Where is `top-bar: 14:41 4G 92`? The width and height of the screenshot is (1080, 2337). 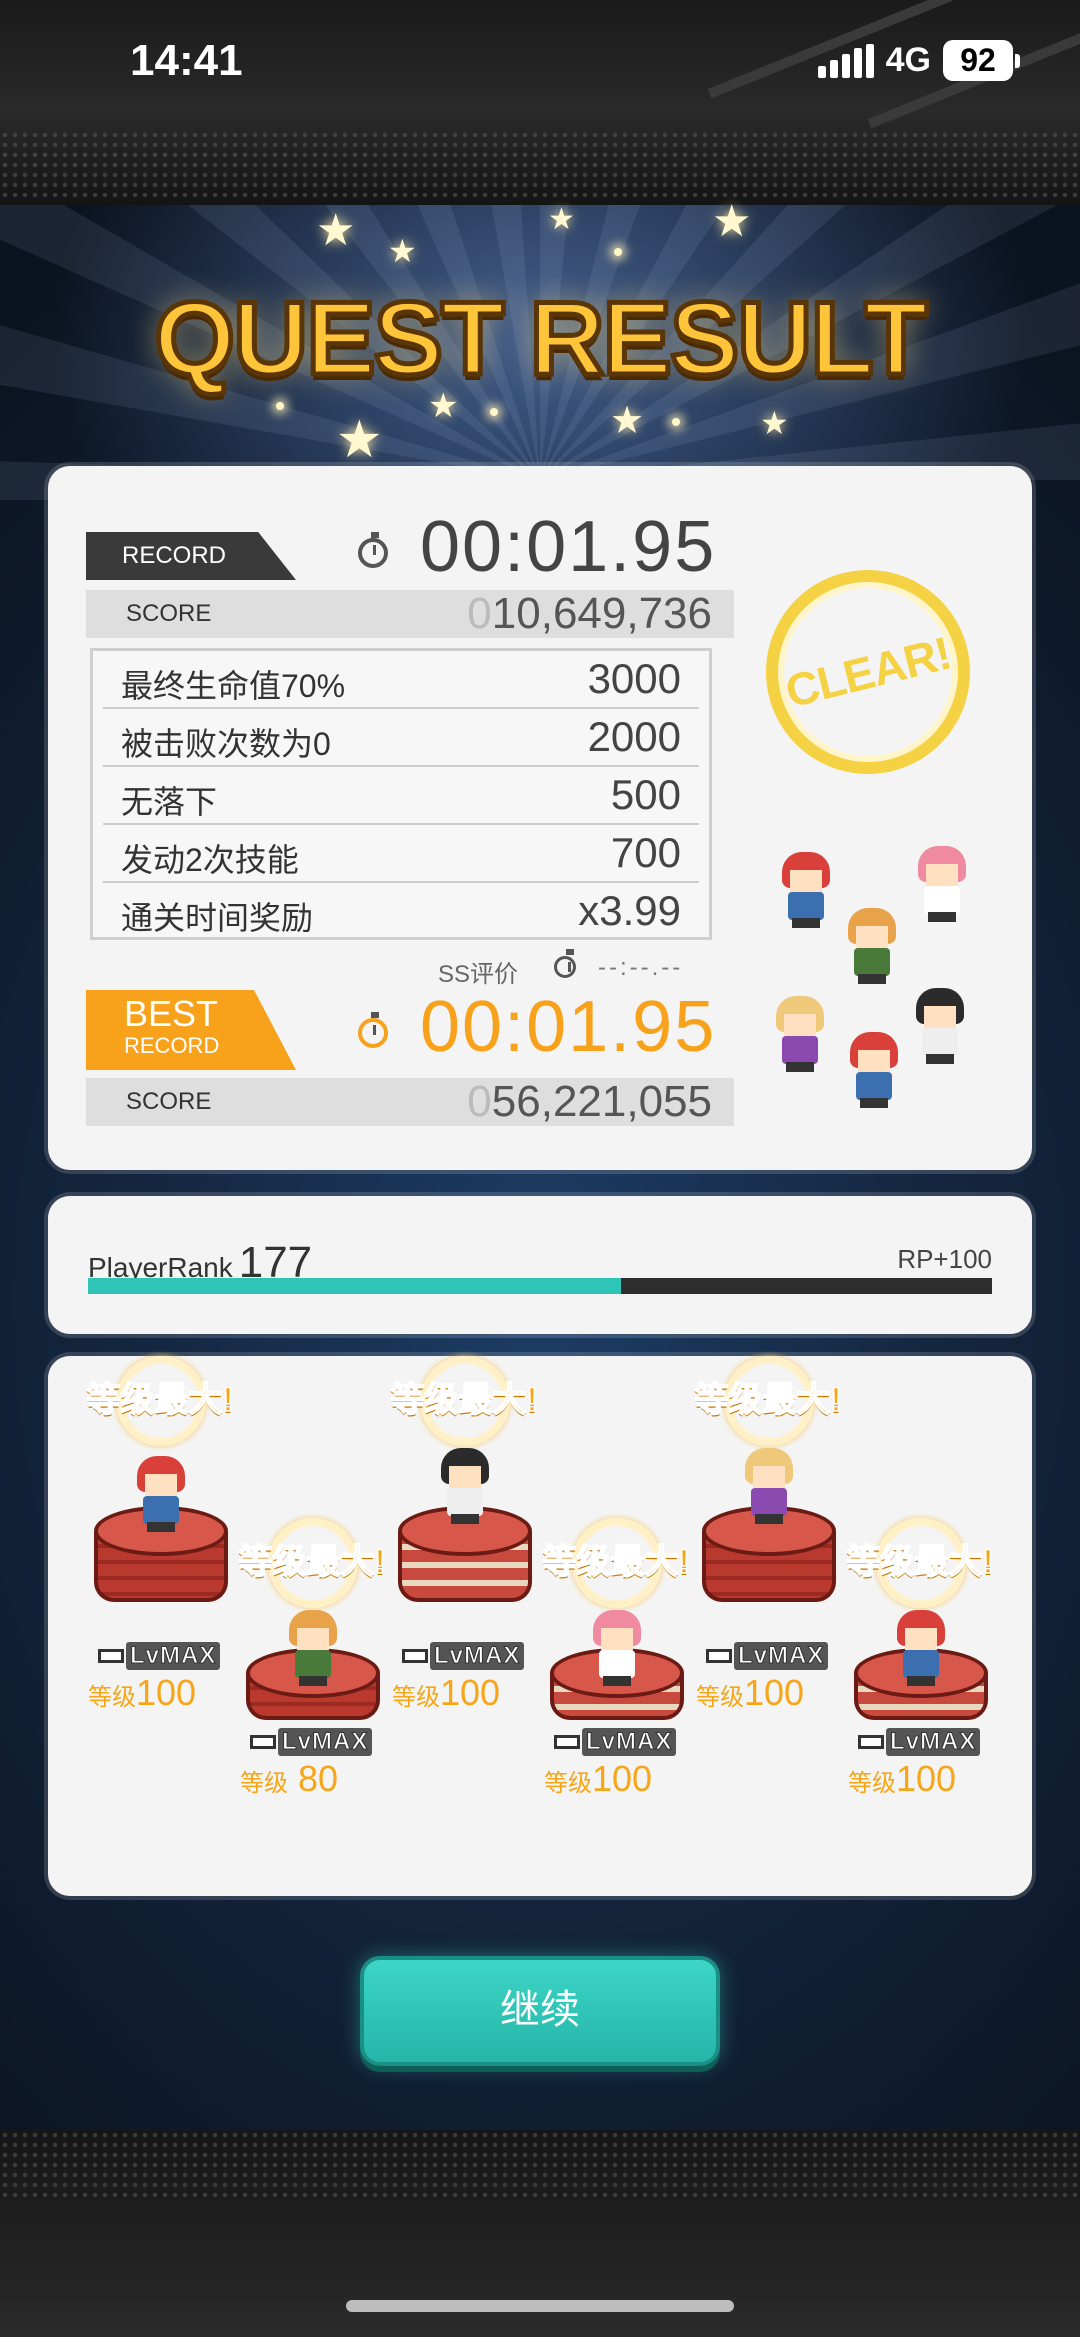 top-bar: 14:41 4G 92 is located at coordinates (540, 102).